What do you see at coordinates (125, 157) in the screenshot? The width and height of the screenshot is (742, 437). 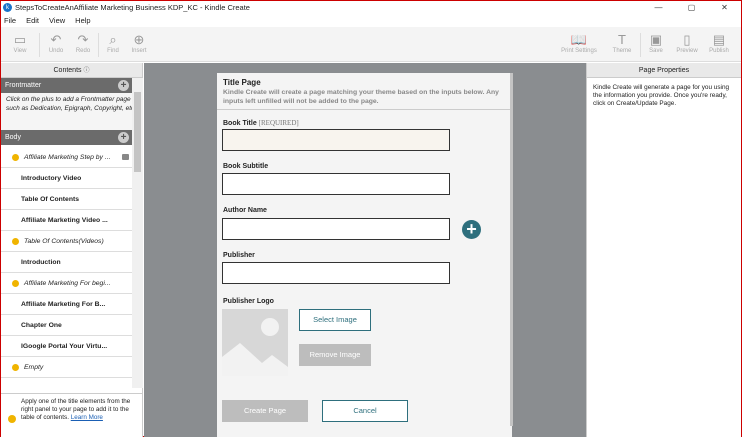 I see `page-badge-icon` at bounding box center [125, 157].